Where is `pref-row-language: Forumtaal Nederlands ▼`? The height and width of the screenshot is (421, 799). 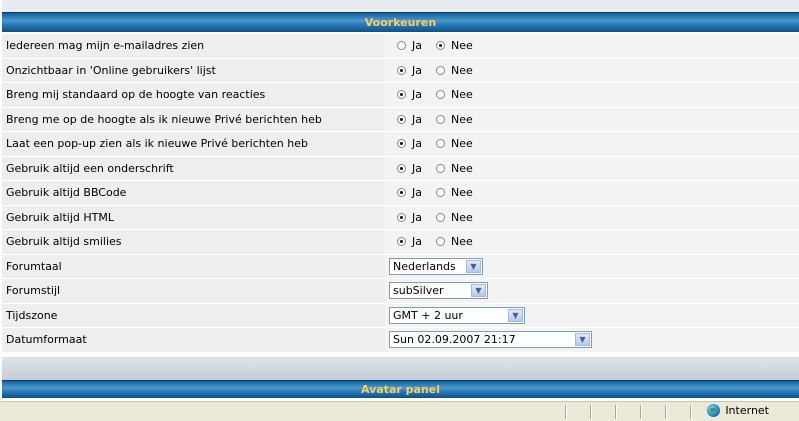
pref-row-language: Forumtaal Nederlands ▼ is located at coordinates (400, 266).